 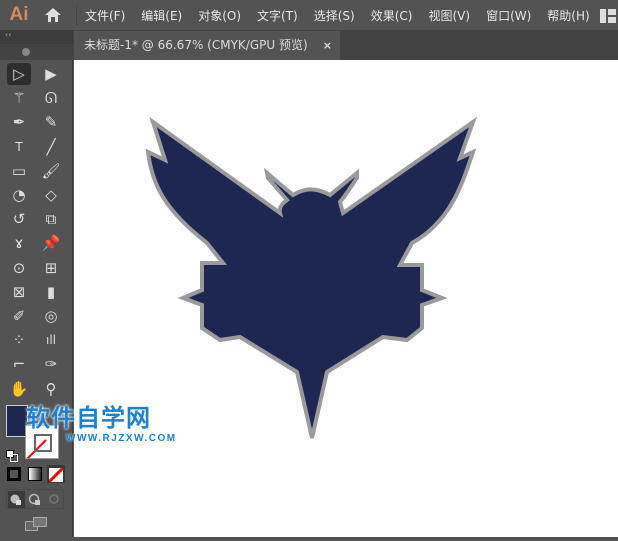 I want to click on column-graph-tool-icon: ıll, so click(x=51, y=340).